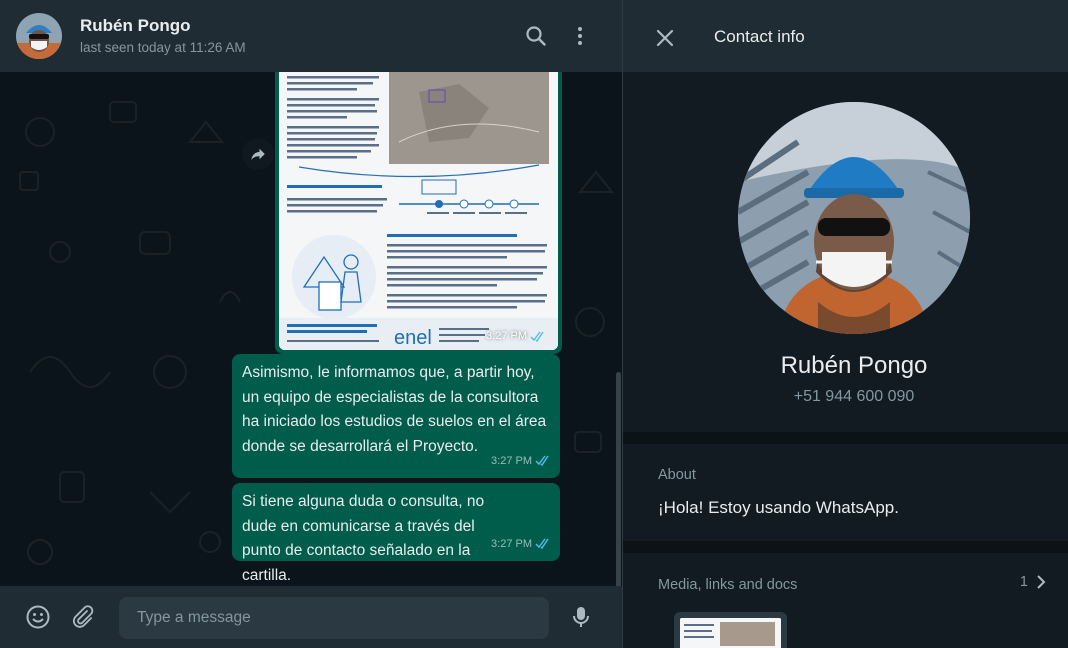  What do you see at coordinates (1023, 582) in the screenshot?
I see `media-count: 1` at bounding box center [1023, 582].